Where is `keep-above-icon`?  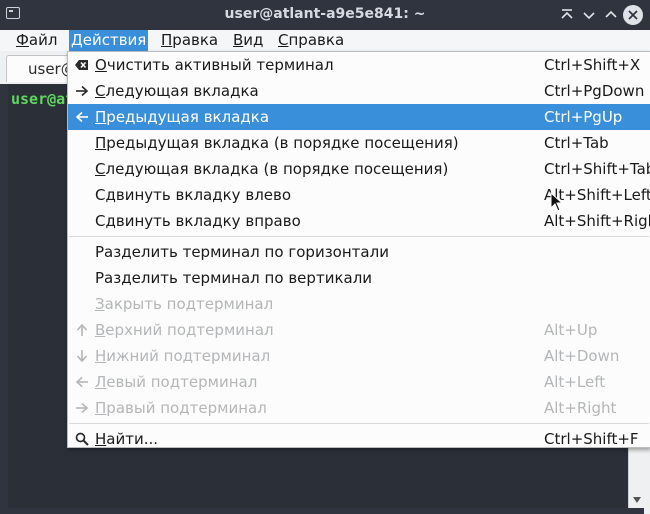
keep-above-icon is located at coordinates (567, 14).